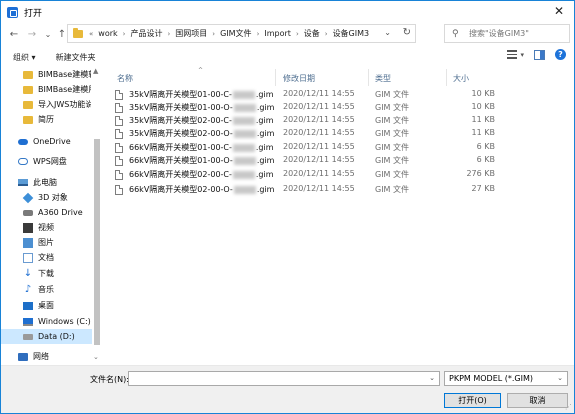 The height and width of the screenshot is (414, 575). What do you see at coordinates (38, 242) in the screenshot?
I see `sidebar-item-pictures: 图片` at bounding box center [38, 242].